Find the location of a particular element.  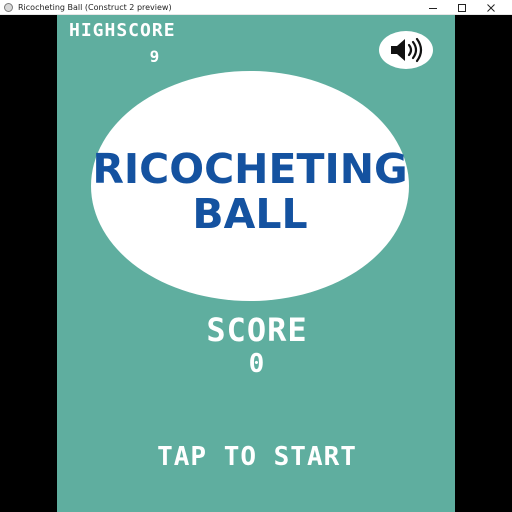

tap-to-start-button: TAP TO START is located at coordinates (257, 457).